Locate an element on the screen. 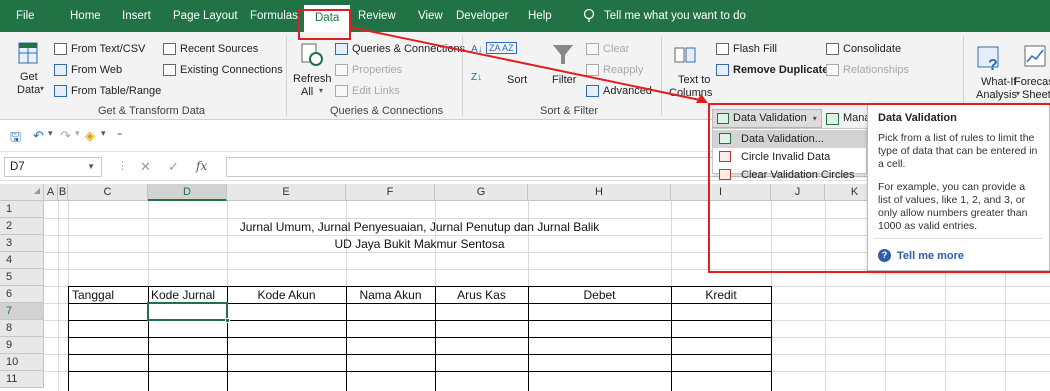  what-if-analysis-button: What-If is located at coordinates (998, 82).